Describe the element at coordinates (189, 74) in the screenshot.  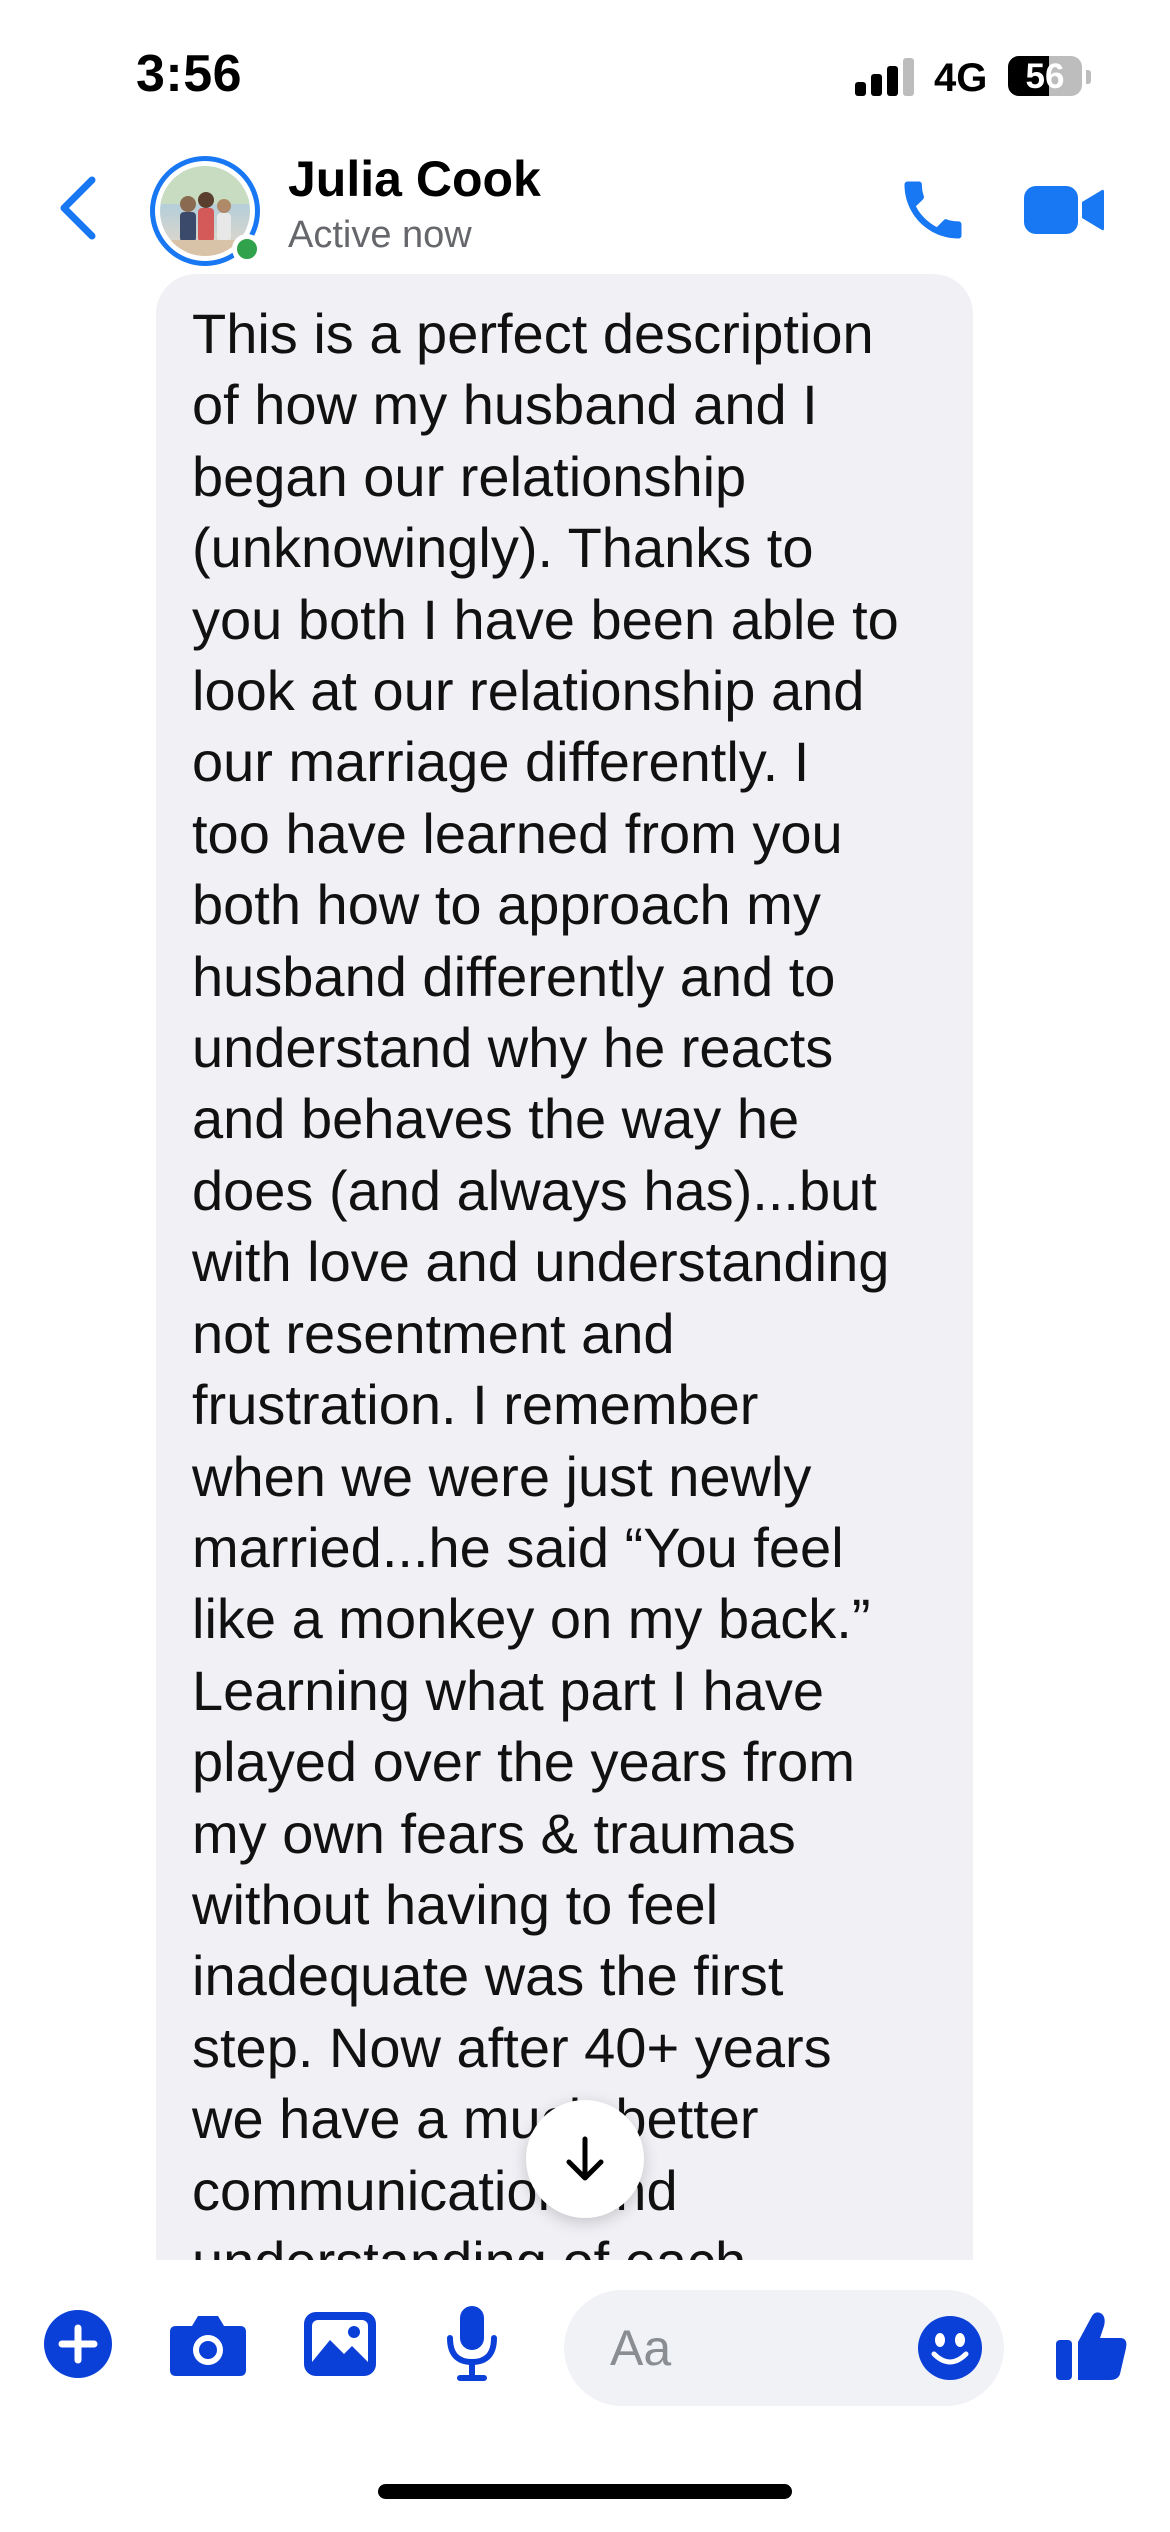
I see `status-time: 3:56` at that location.